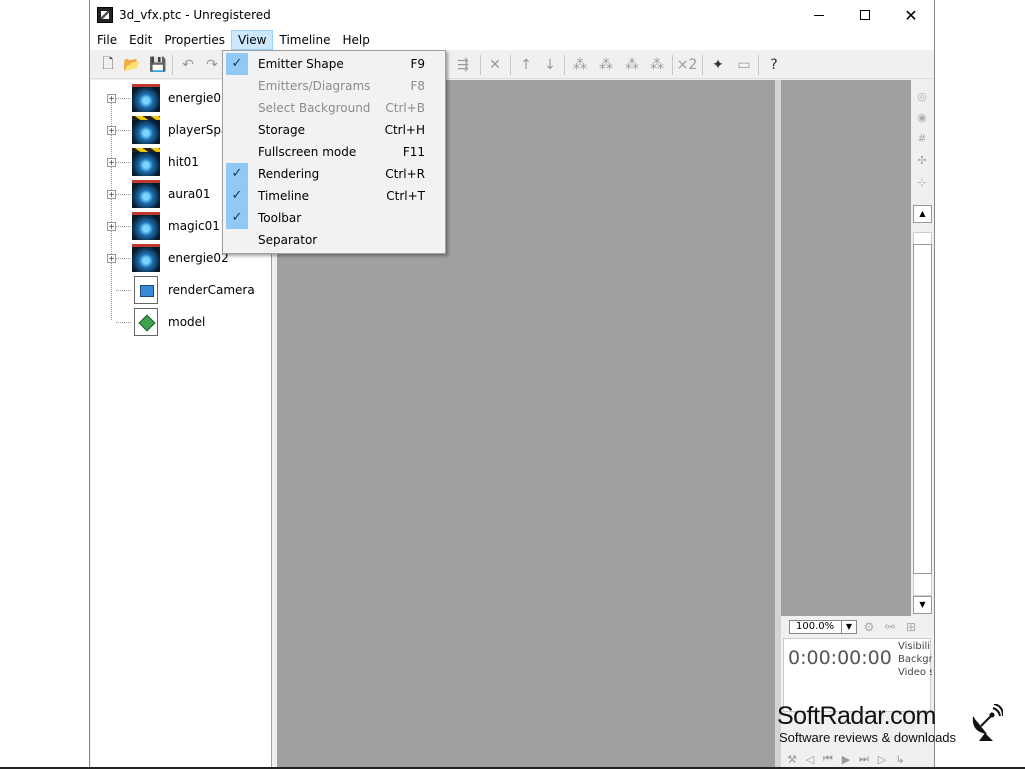  What do you see at coordinates (915, 659) in the screenshot?
I see `timeline-option: Backgr` at bounding box center [915, 659].